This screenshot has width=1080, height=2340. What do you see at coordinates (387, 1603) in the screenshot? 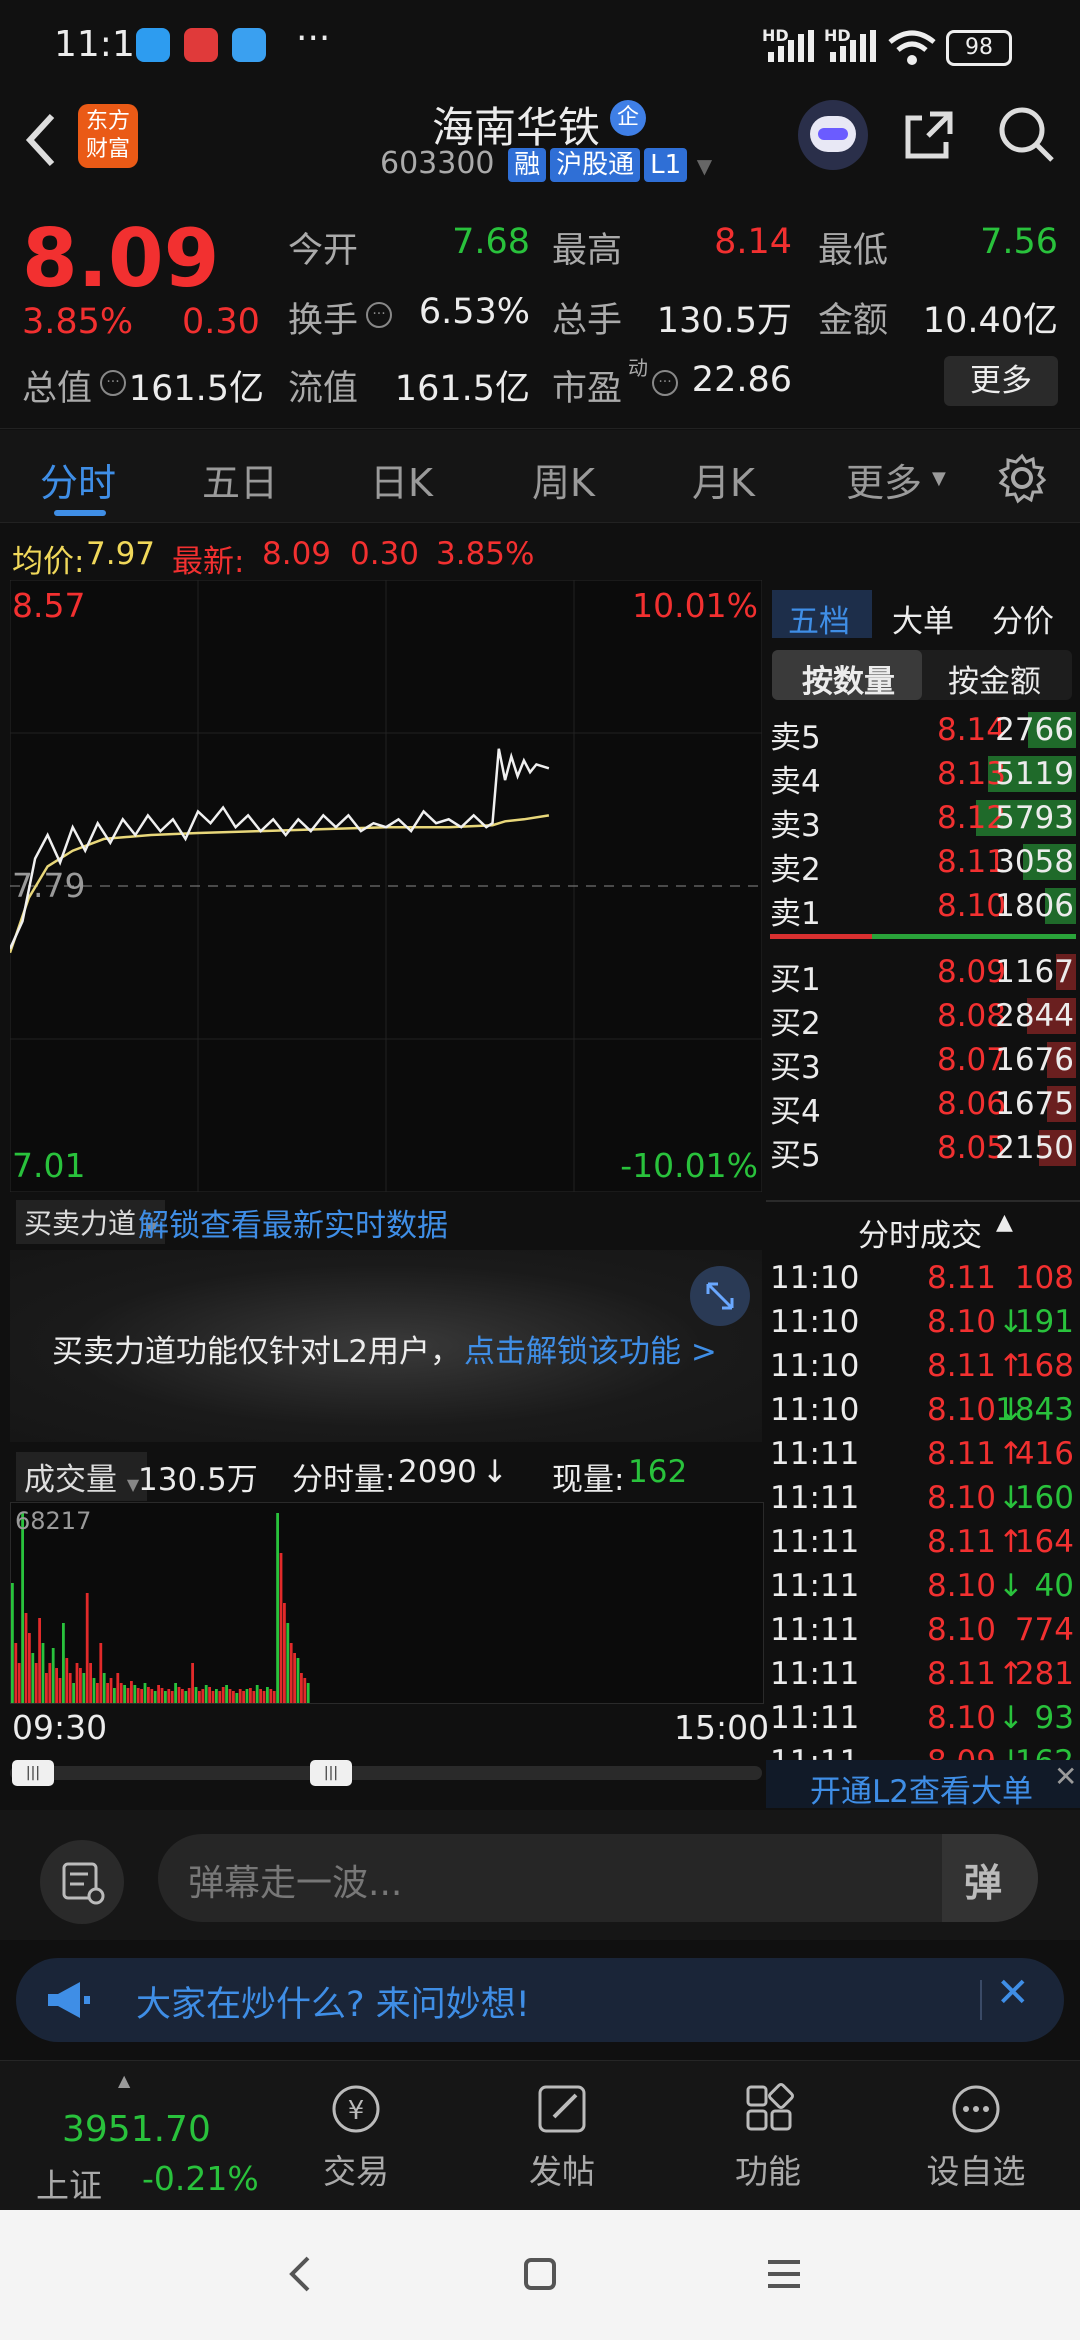
I see `volume-chart: 68217` at bounding box center [387, 1603].